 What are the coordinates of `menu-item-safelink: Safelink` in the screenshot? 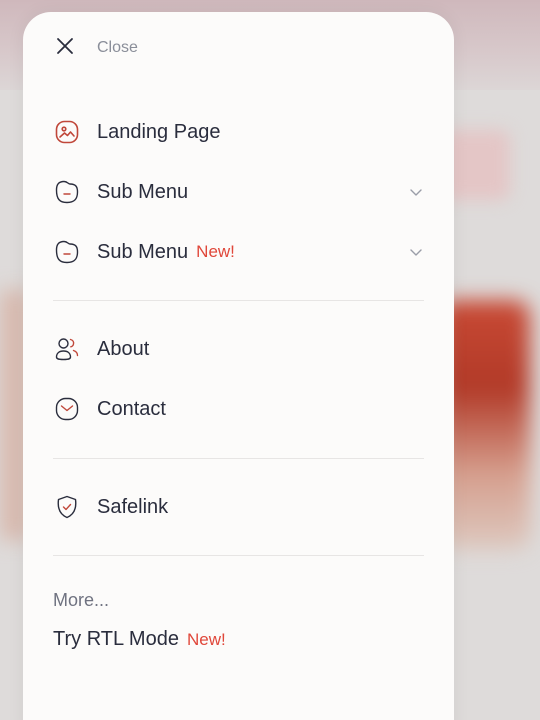 It's located at (238, 507).